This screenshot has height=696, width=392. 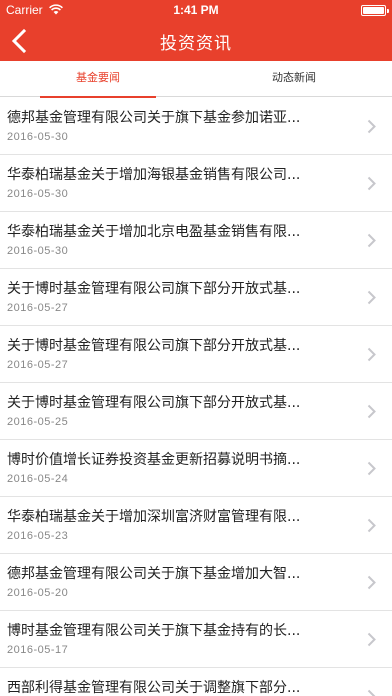 What do you see at coordinates (196, 411) in the screenshot?
I see `news-list-item: 关于博时基金管理有限公司旗下部分开放式基... 2016-05-25` at bounding box center [196, 411].